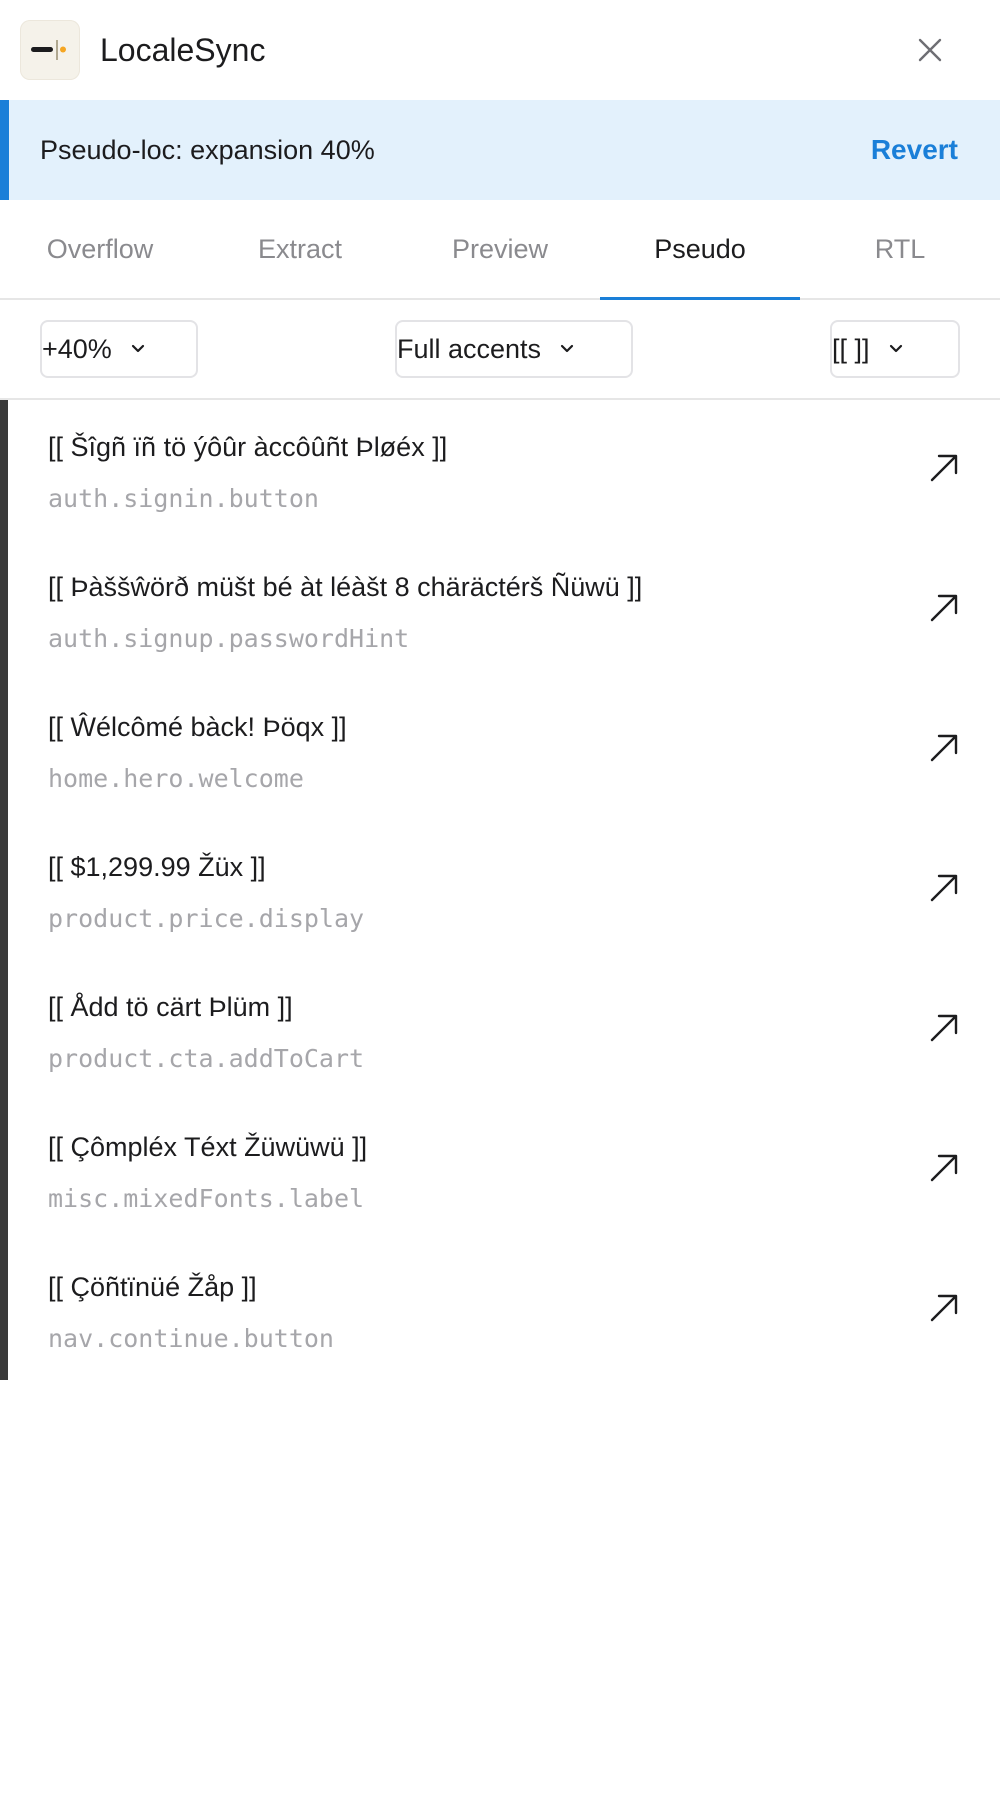 Image resolution: width=1000 pixels, height=1800 pixels. What do you see at coordinates (100, 249) in the screenshot?
I see `tab-overflow: Overflow` at bounding box center [100, 249].